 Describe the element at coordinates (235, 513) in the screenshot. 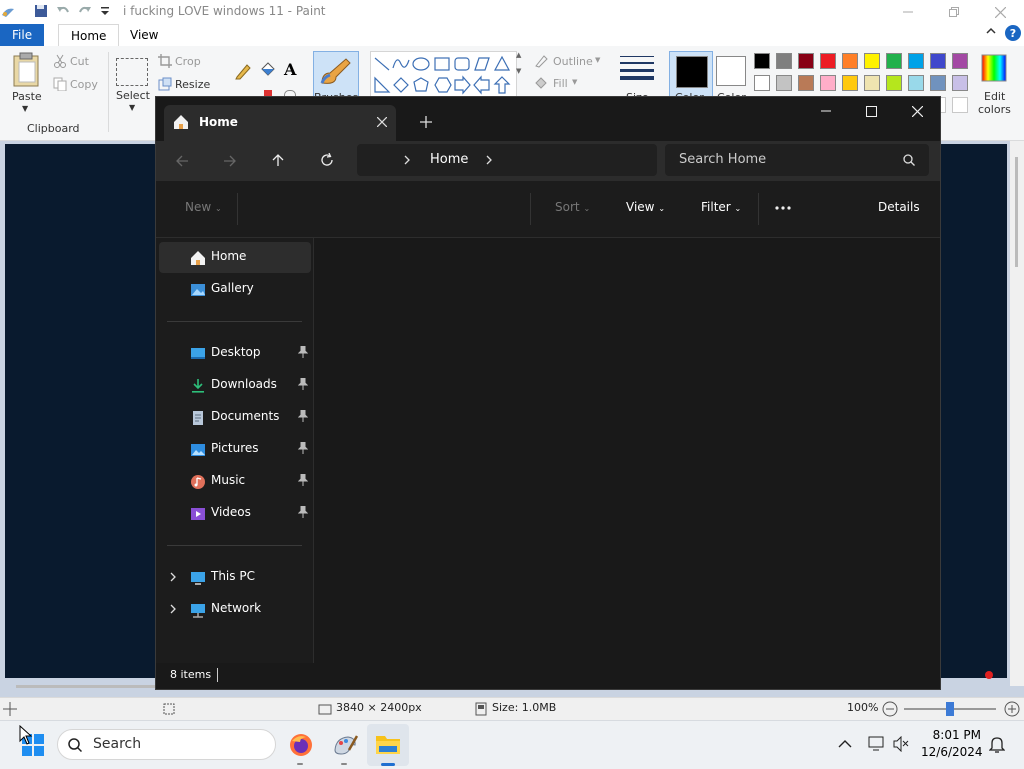

I see `nav-item-videos: Videos` at that location.